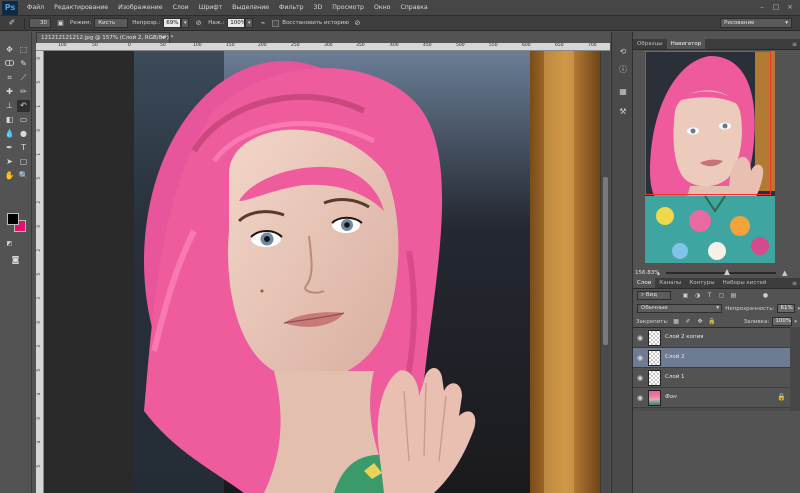 The width and height of the screenshot is (800, 493). What do you see at coordinates (795, 322) in the screenshot?
I see `chevron-down-icon: ▾` at bounding box center [795, 322].